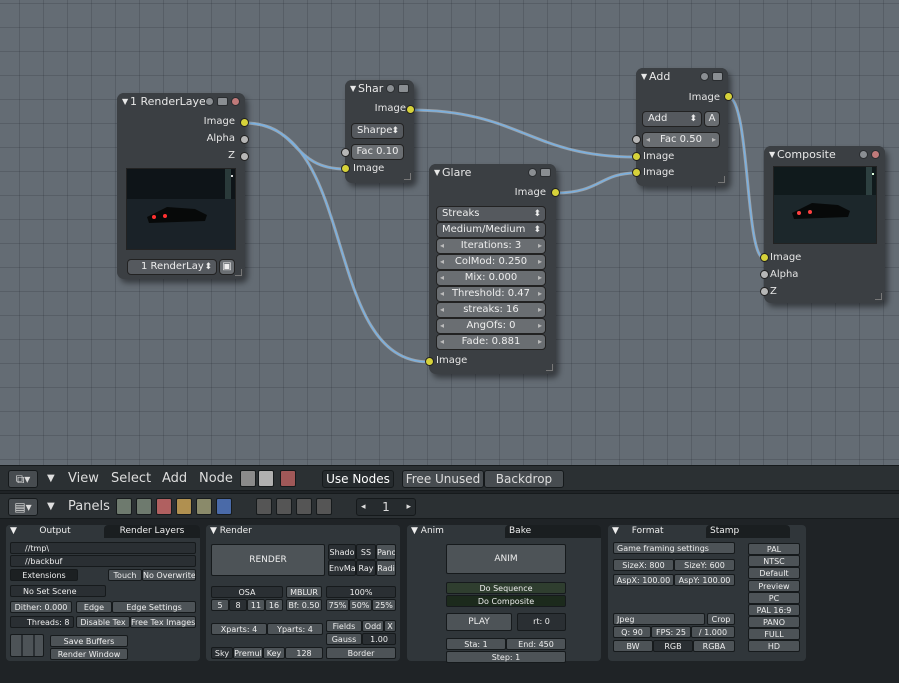 The image size is (899, 683). What do you see at coordinates (506, 559) in the screenshot?
I see `anim-button: ANIM` at bounding box center [506, 559].